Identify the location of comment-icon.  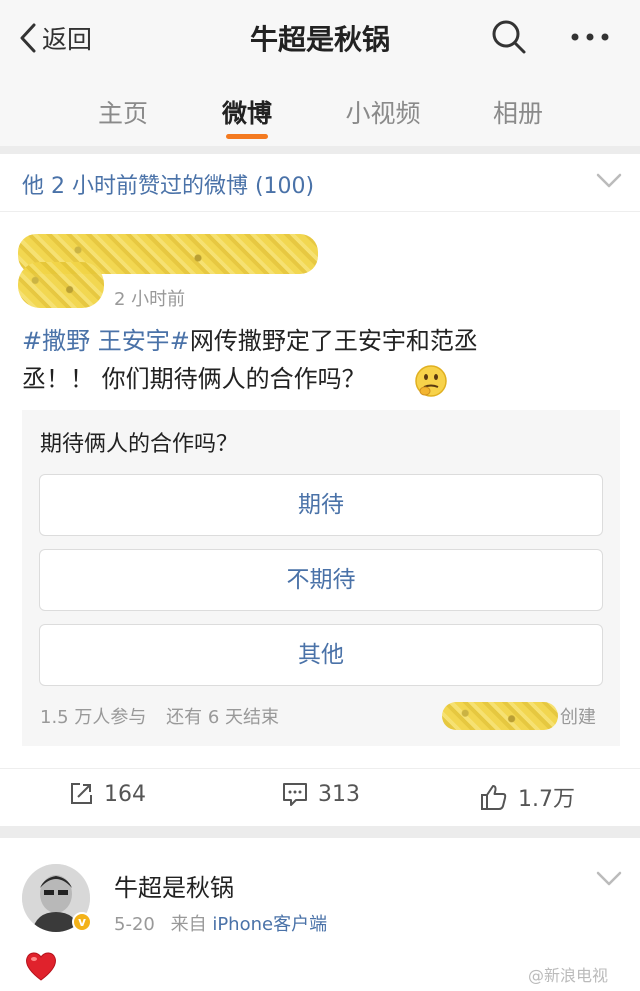
(295, 794).